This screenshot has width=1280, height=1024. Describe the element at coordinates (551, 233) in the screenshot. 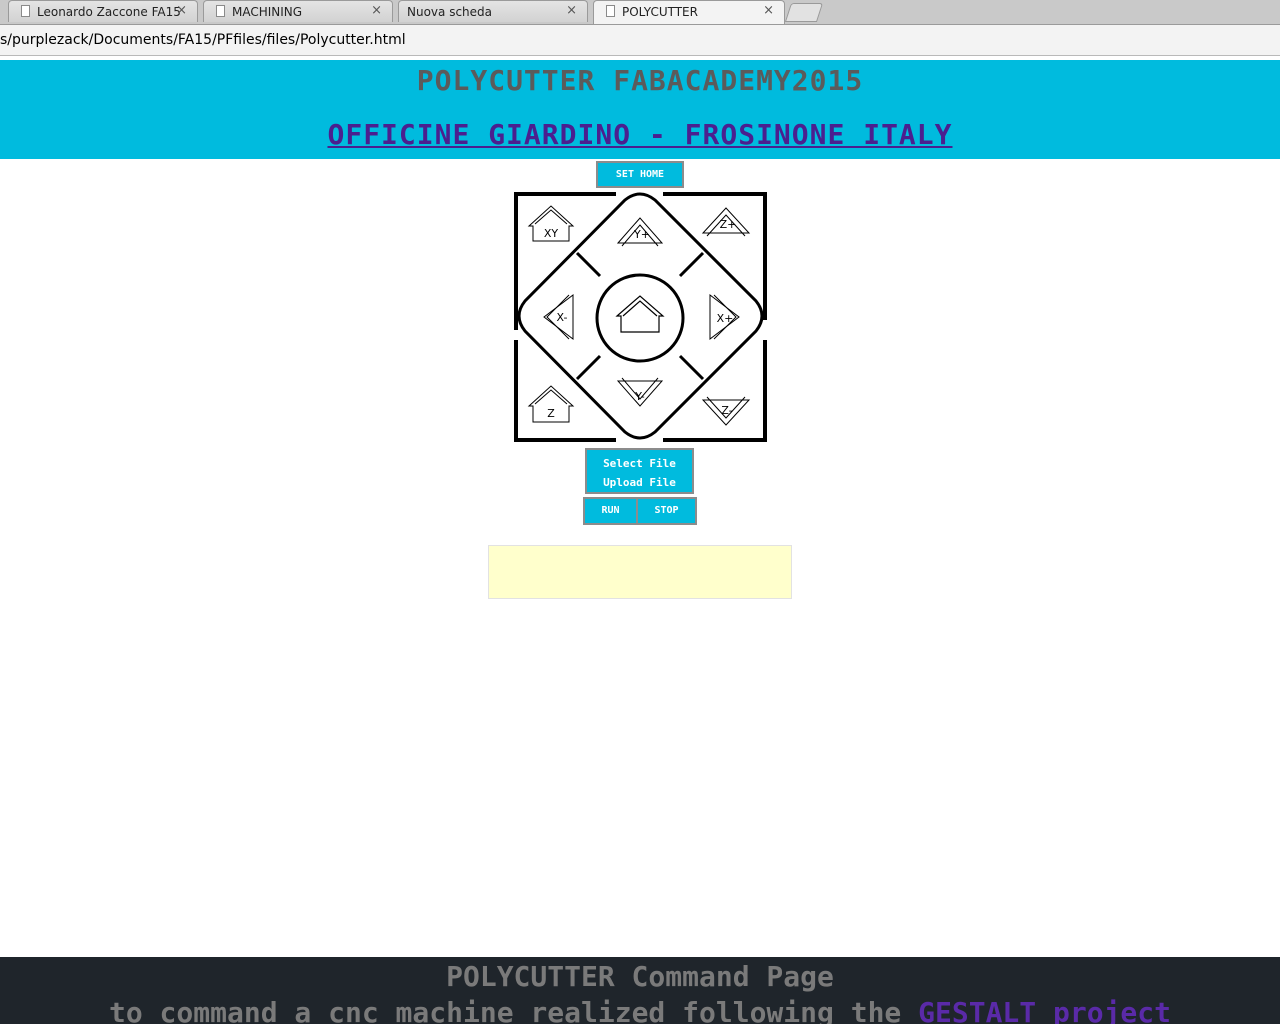

I see `jog-label-xy: XY` at that location.